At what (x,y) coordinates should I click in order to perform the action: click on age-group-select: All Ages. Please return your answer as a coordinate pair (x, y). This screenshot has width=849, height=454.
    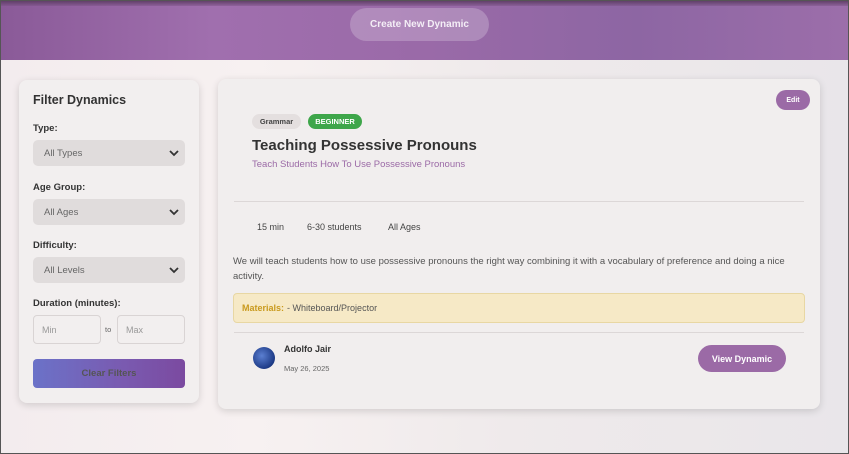
    Looking at the image, I should click on (109, 212).